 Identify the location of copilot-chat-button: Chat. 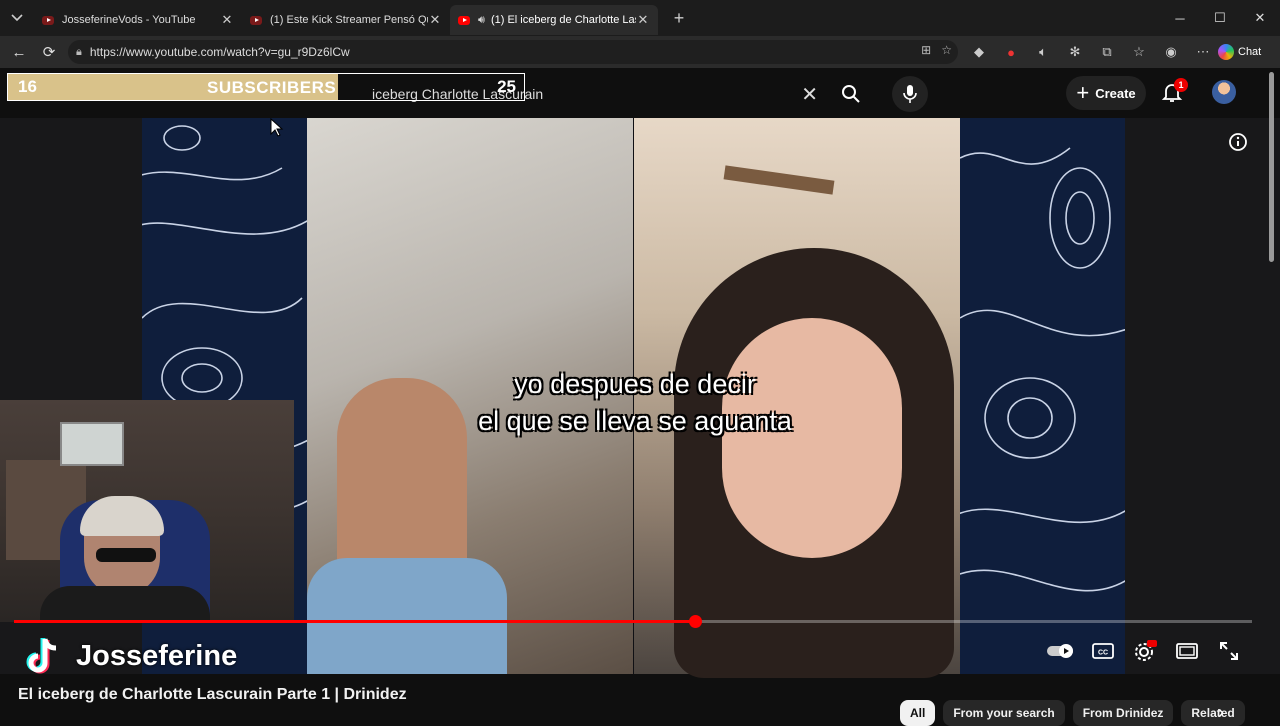
(1245, 52).